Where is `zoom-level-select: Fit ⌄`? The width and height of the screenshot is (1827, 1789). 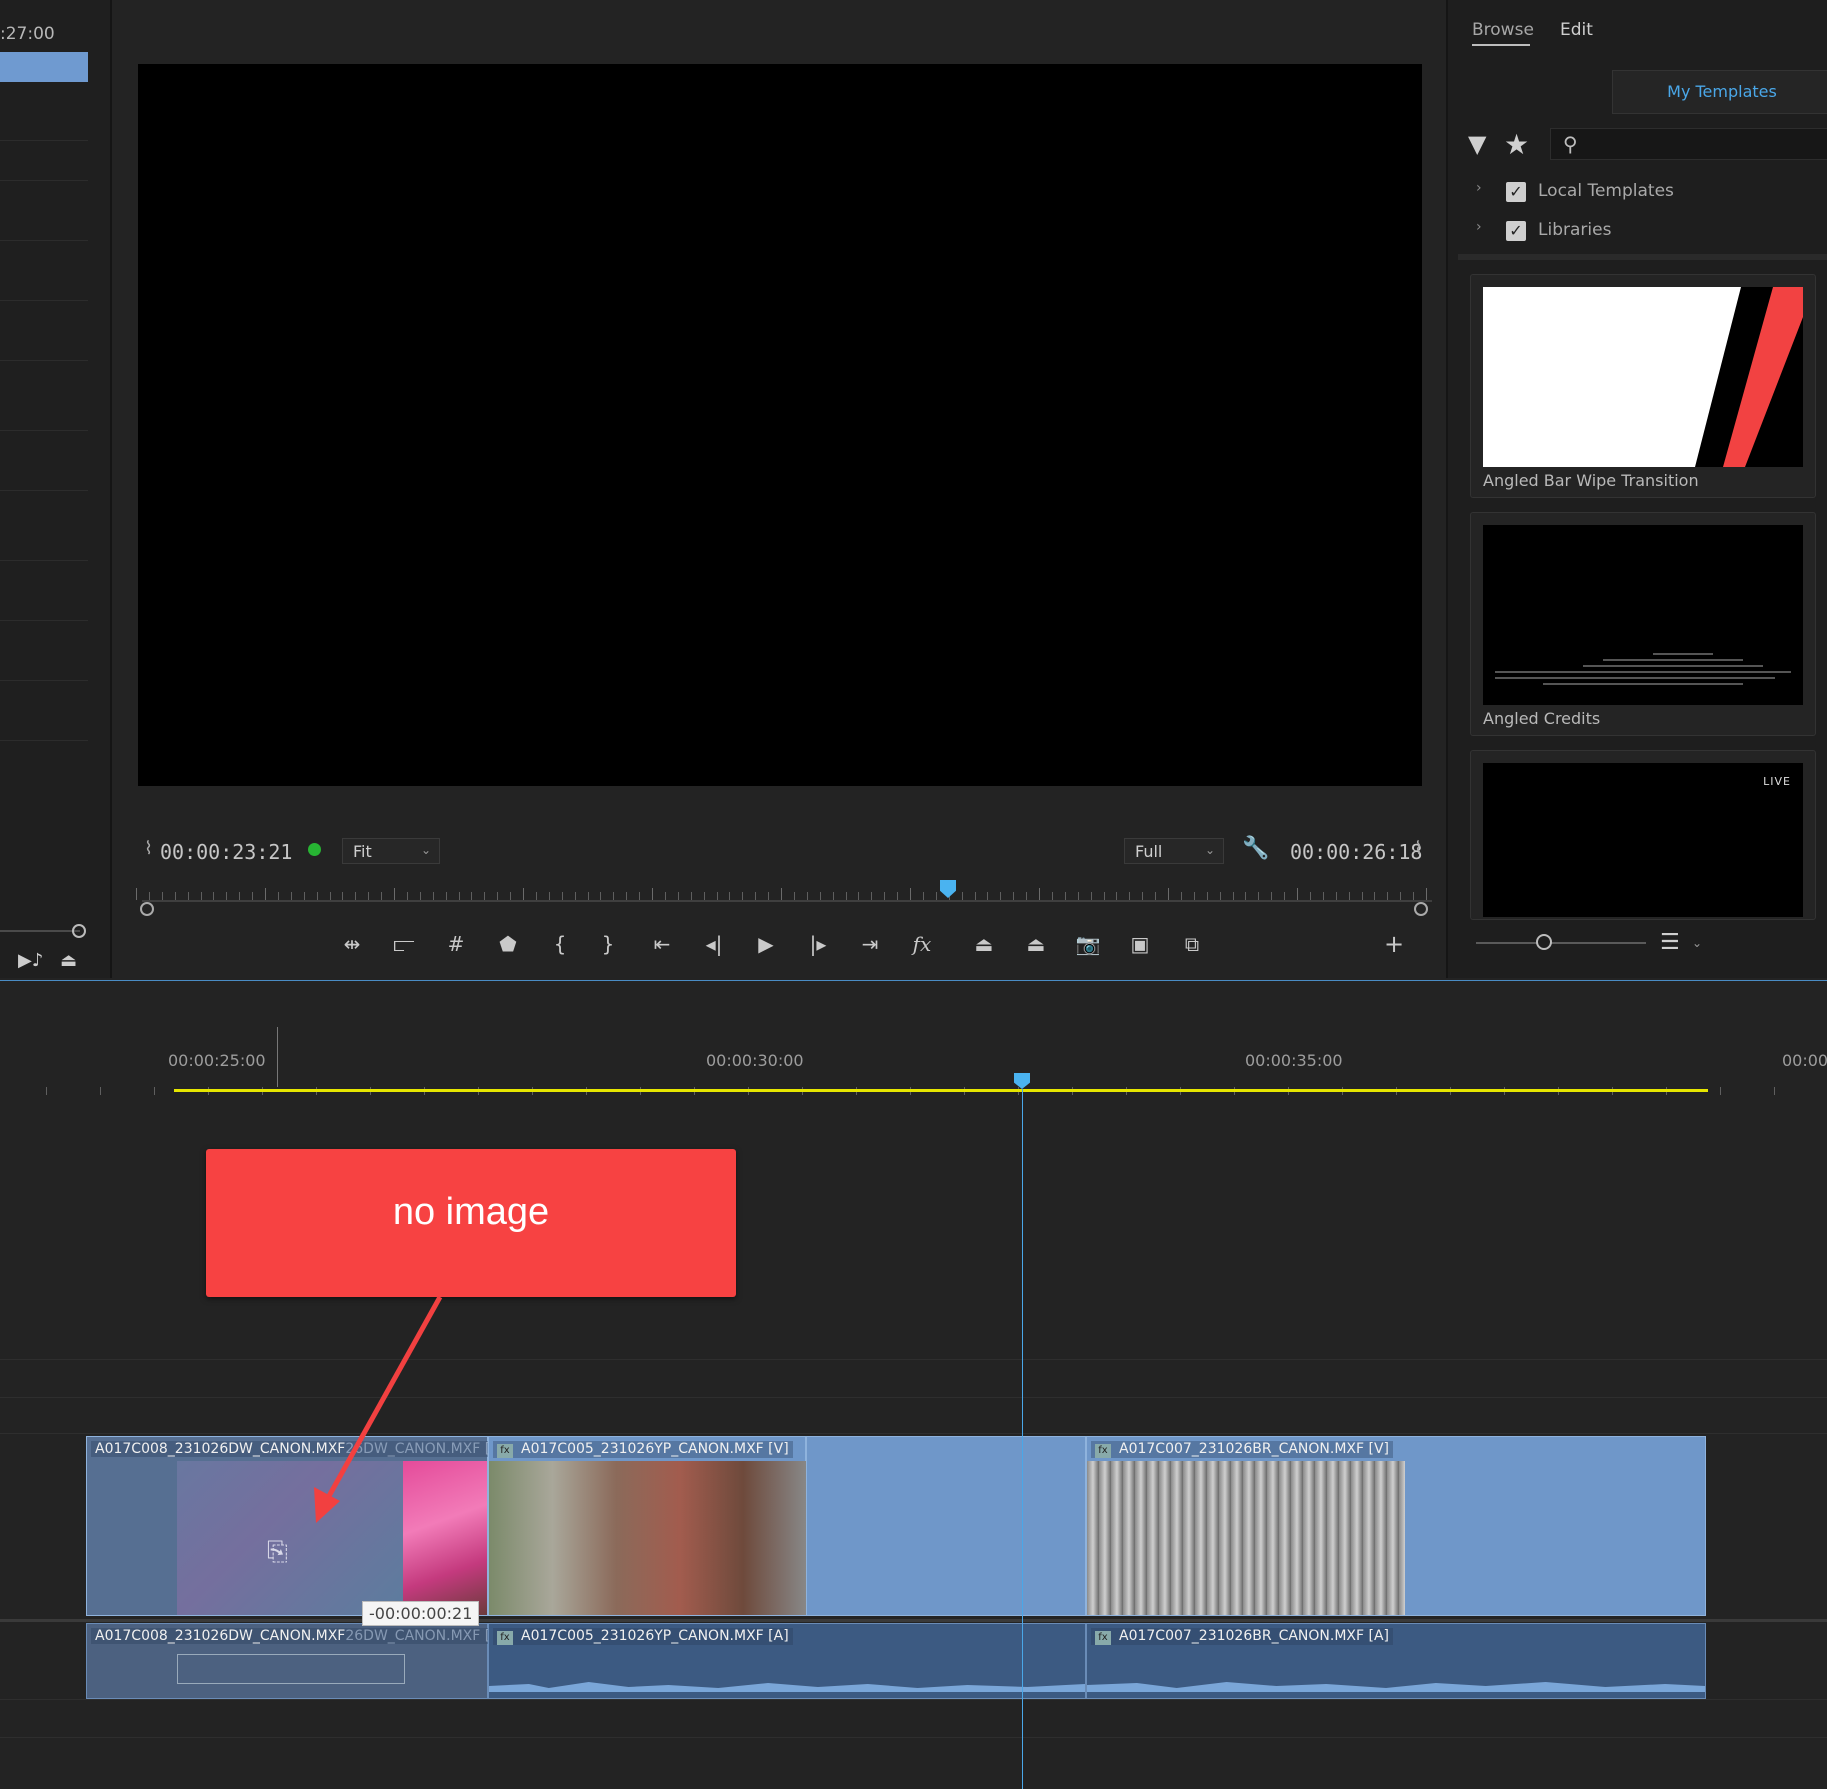 zoom-level-select: Fit ⌄ is located at coordinates (391, 851).